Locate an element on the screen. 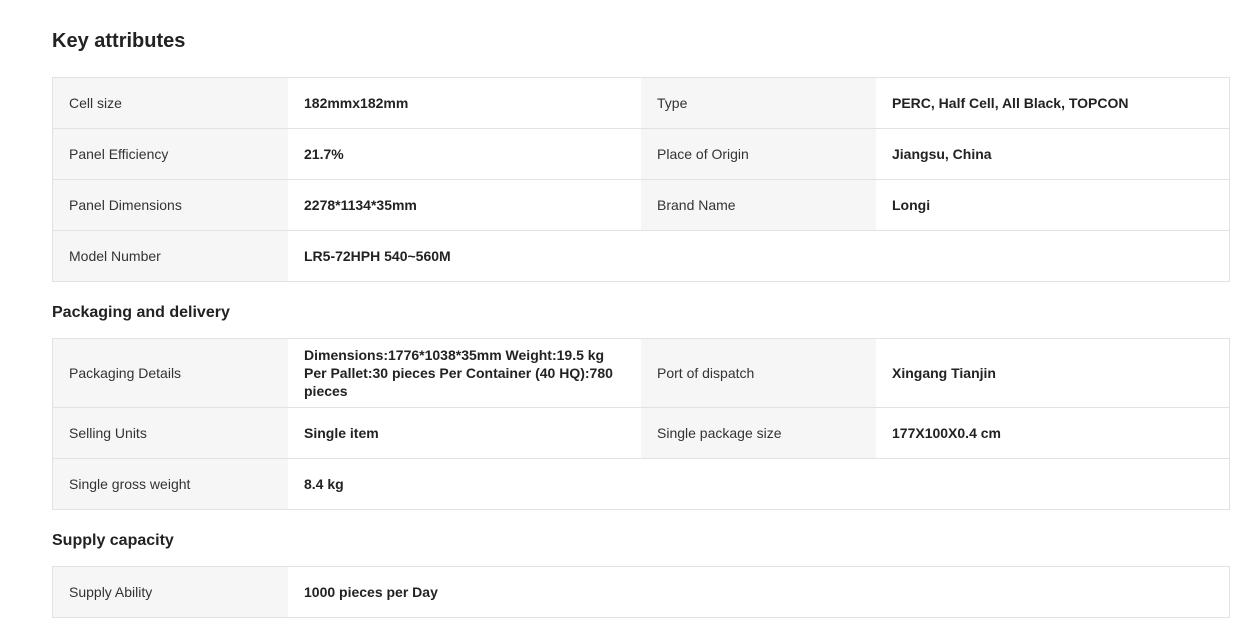  table-row: Supply Ability 1000 pieces per Day is located at coordinates (641, 592).